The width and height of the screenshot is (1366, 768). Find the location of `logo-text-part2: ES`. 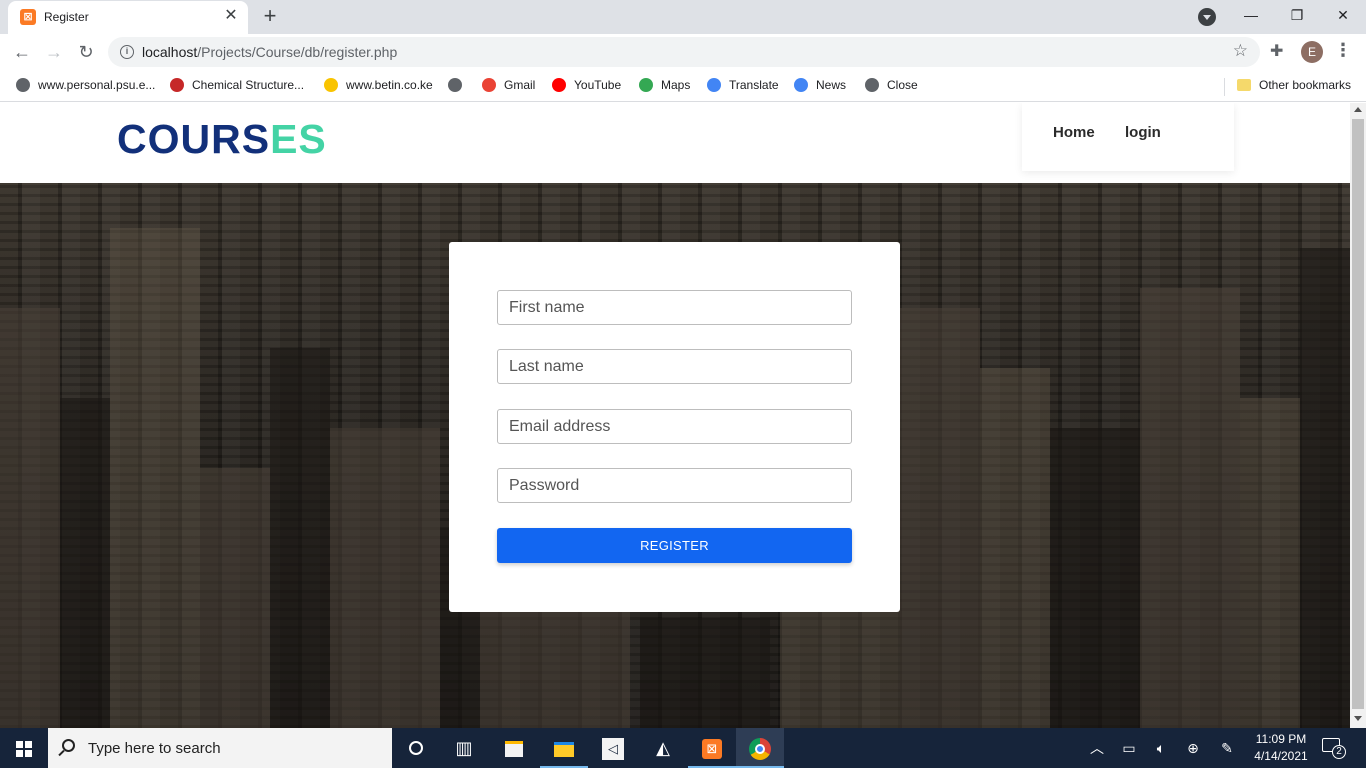

logo-text-part2: ES is located at coordinates (298, 139).